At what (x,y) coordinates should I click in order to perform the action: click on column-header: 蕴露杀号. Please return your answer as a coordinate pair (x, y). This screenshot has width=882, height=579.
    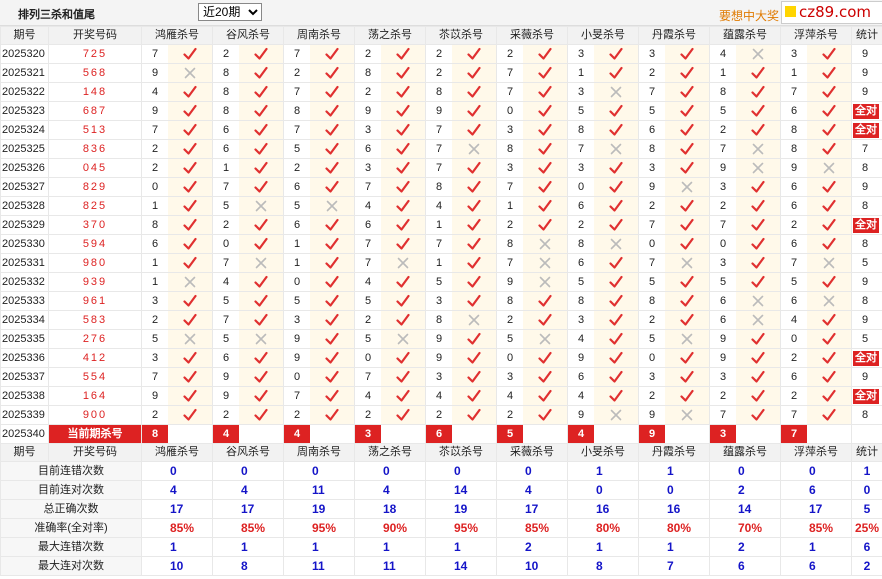
    Looking at the image, I should click on (745, 35).